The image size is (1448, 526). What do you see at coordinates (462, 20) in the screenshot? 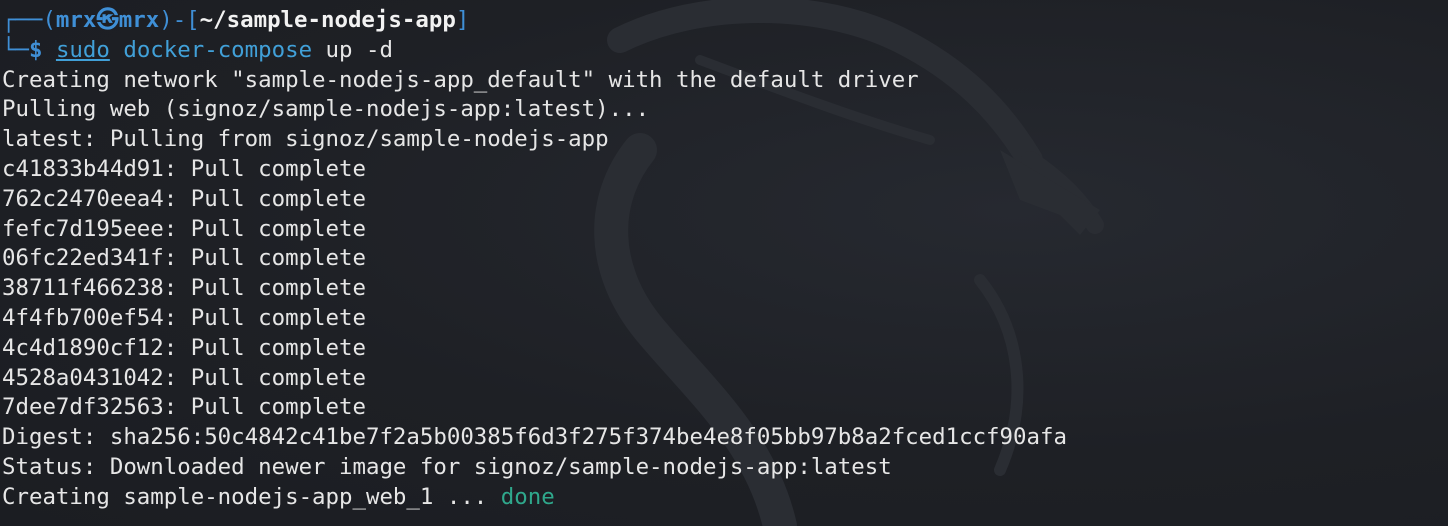
I see `prompt-close: ]` at bounding box center [462, 20].